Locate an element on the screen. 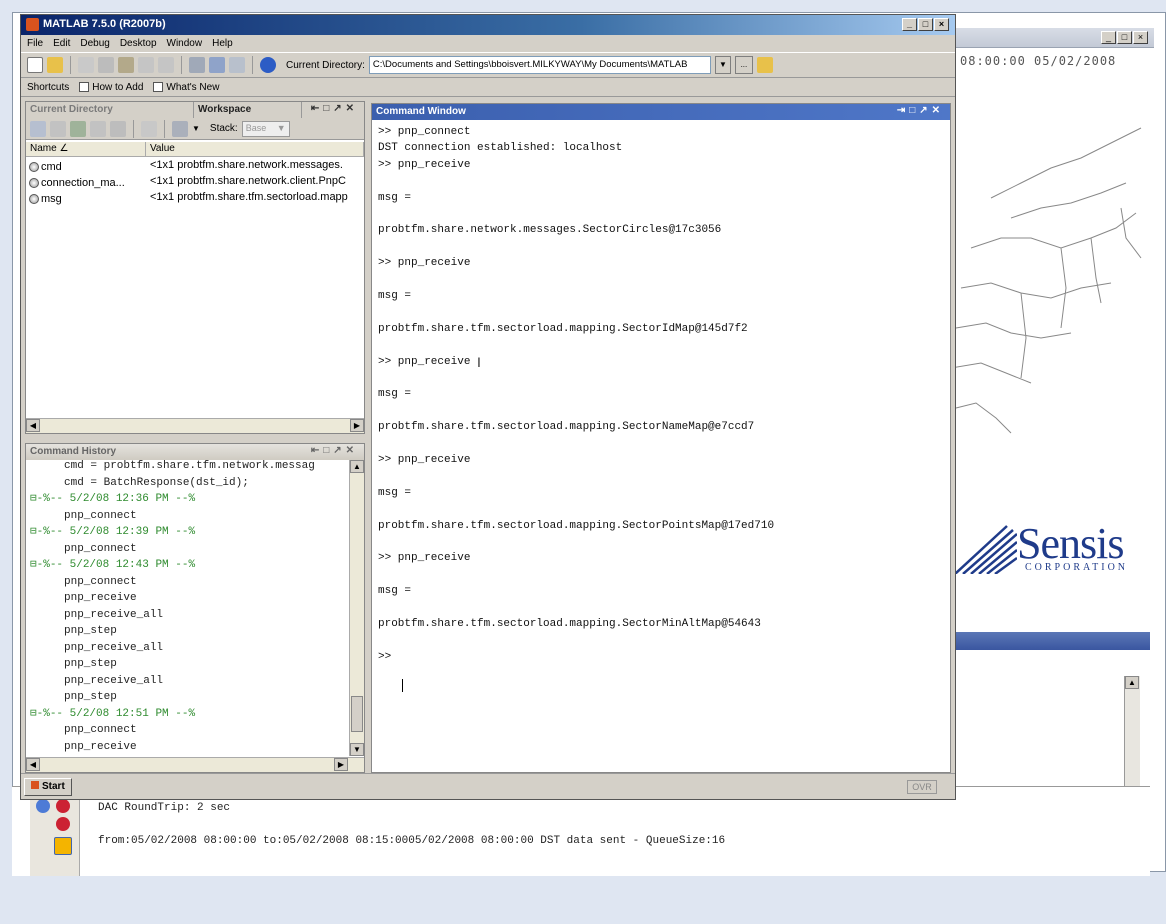  open-folder-icon is located at coordinates (55, 65).